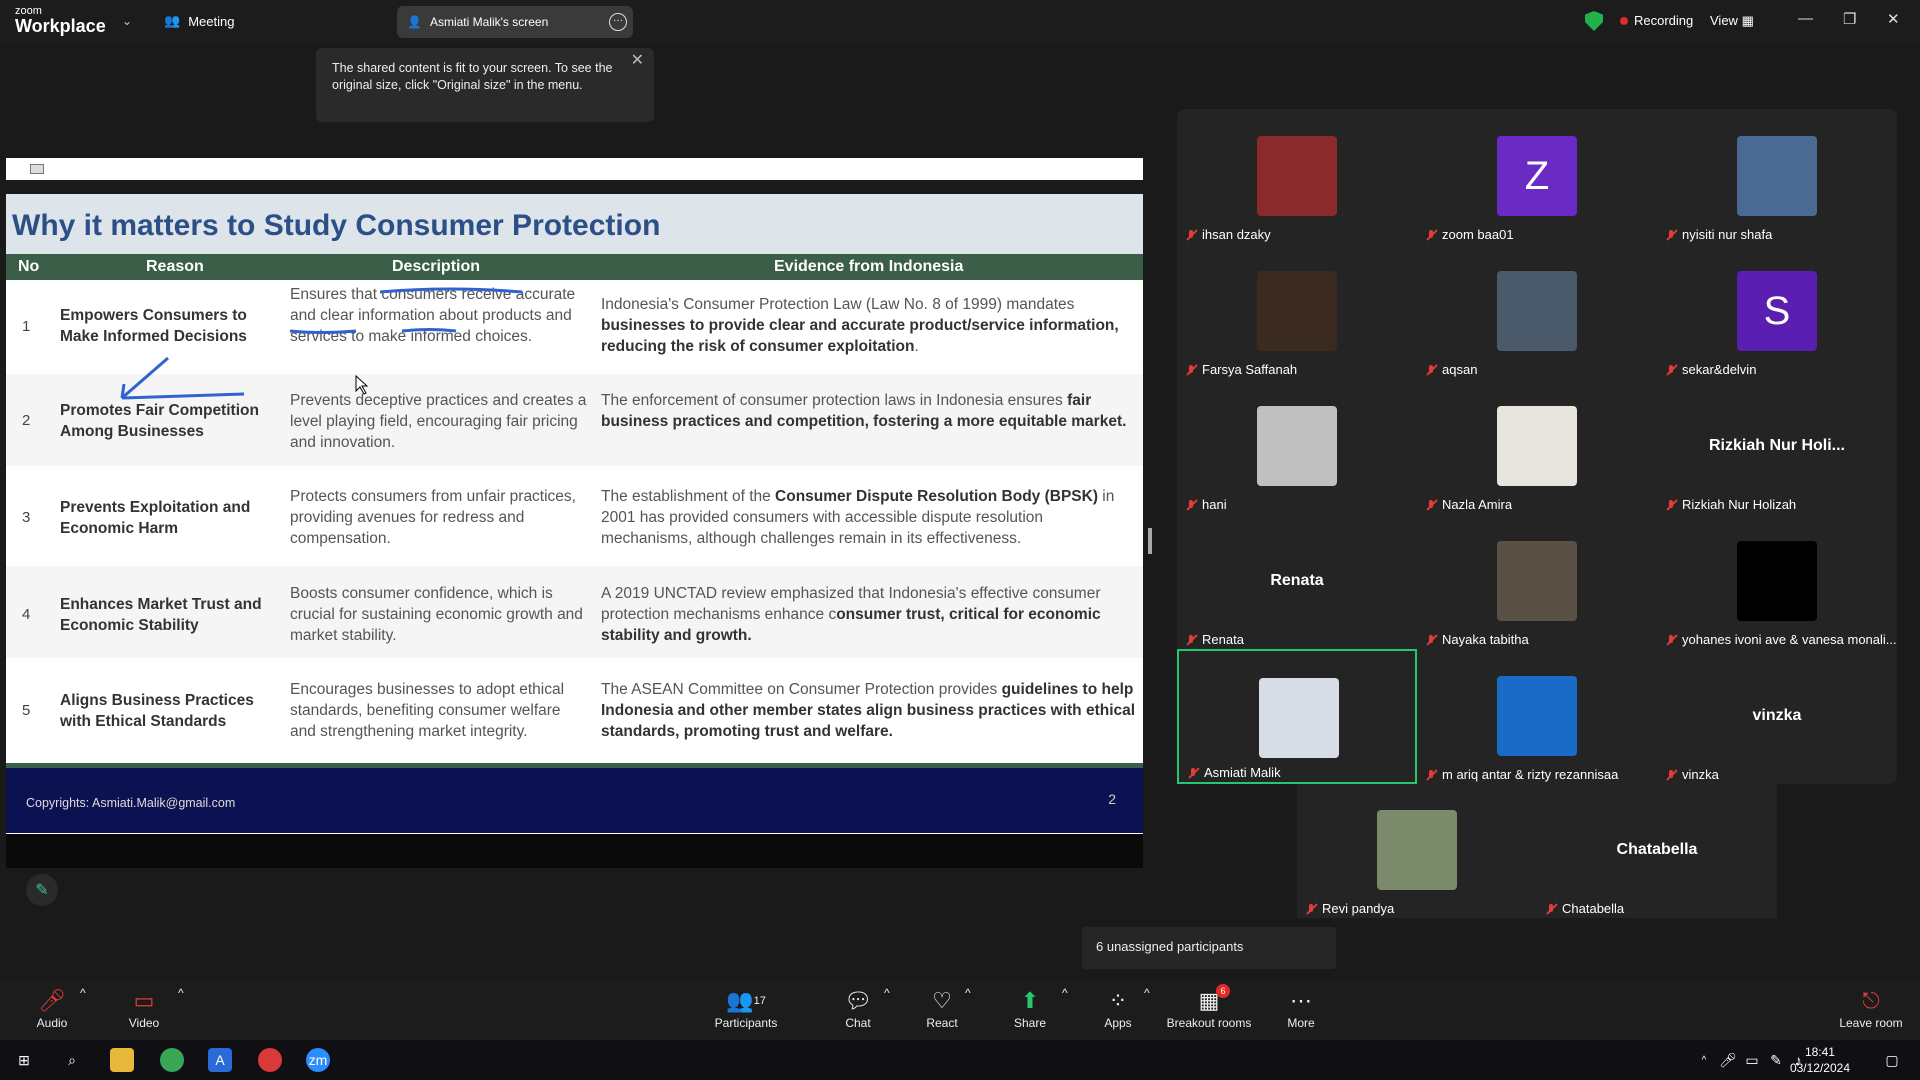 The width and height of the screenshot is (1920, 1080). I want to click on close-icon: ✕, so click(1893, 19).